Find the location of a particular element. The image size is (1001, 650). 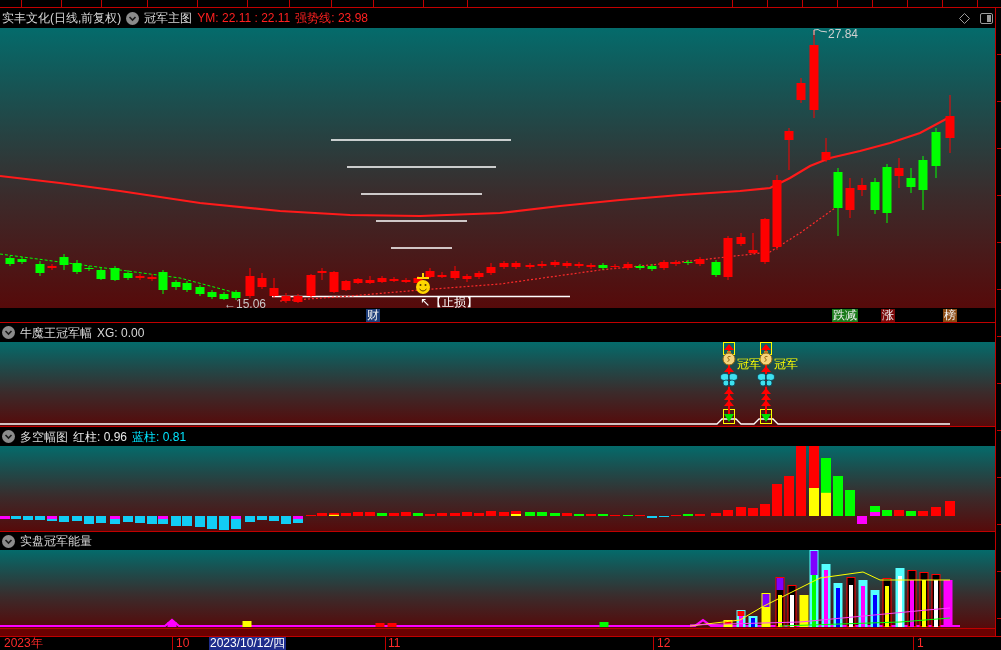

diamond-icon is located at coordinates (964, 18).